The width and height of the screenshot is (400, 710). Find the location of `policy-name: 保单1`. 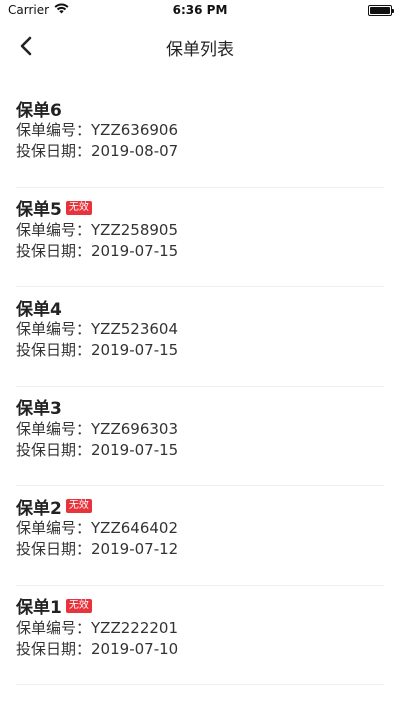

policy-name: 保单1 is located at coordinates (39, 608).